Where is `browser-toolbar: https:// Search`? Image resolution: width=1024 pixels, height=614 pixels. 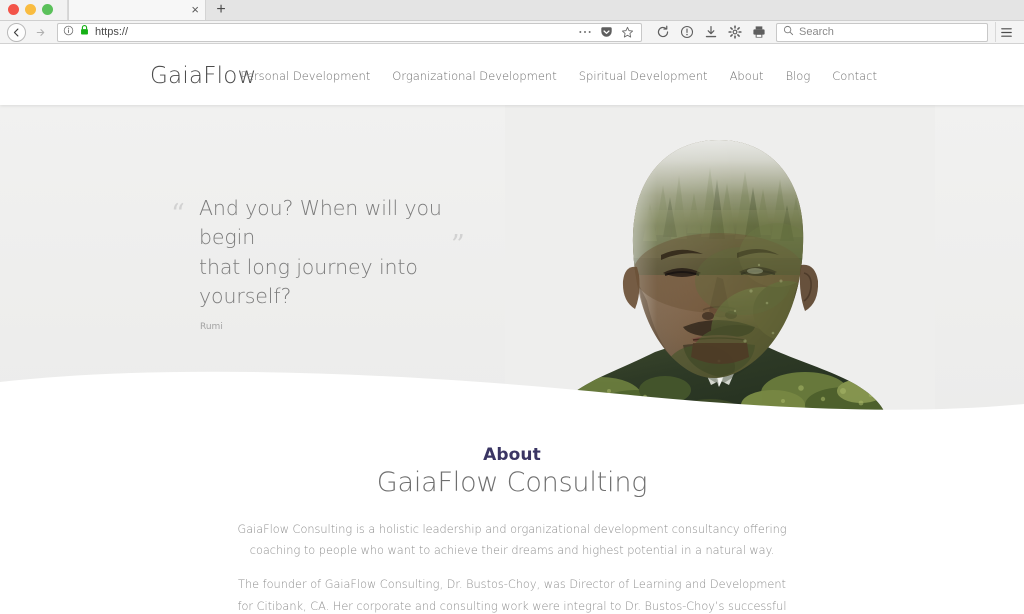
browser-toolbar: https:// Search is located at coordinates (512, 32).